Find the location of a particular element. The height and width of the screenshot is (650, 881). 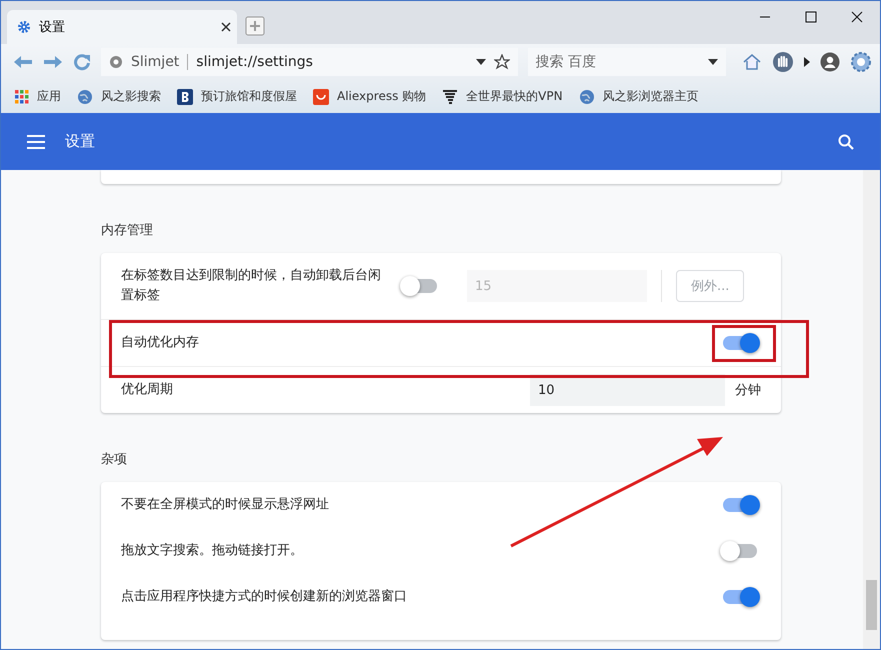

tornado-icon is located at coordinates (450, 96).